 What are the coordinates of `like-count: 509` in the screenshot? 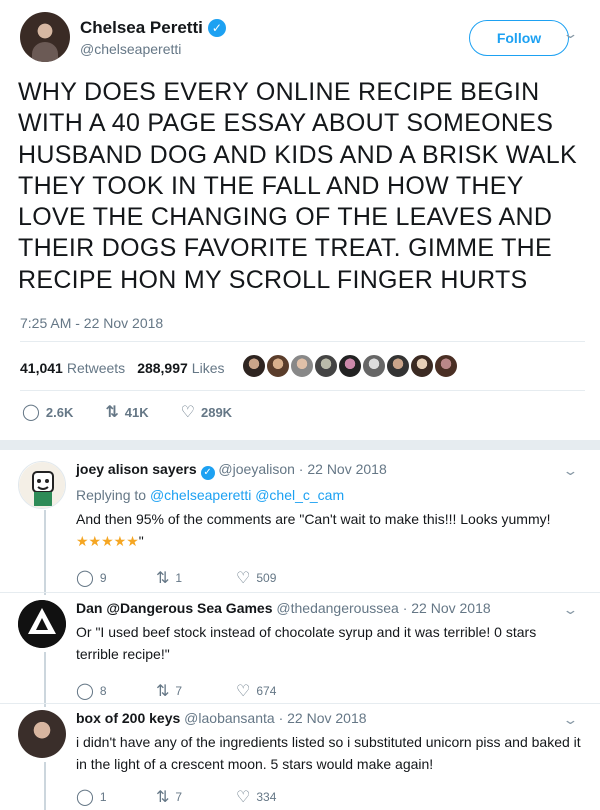 It's located at (266, 578).